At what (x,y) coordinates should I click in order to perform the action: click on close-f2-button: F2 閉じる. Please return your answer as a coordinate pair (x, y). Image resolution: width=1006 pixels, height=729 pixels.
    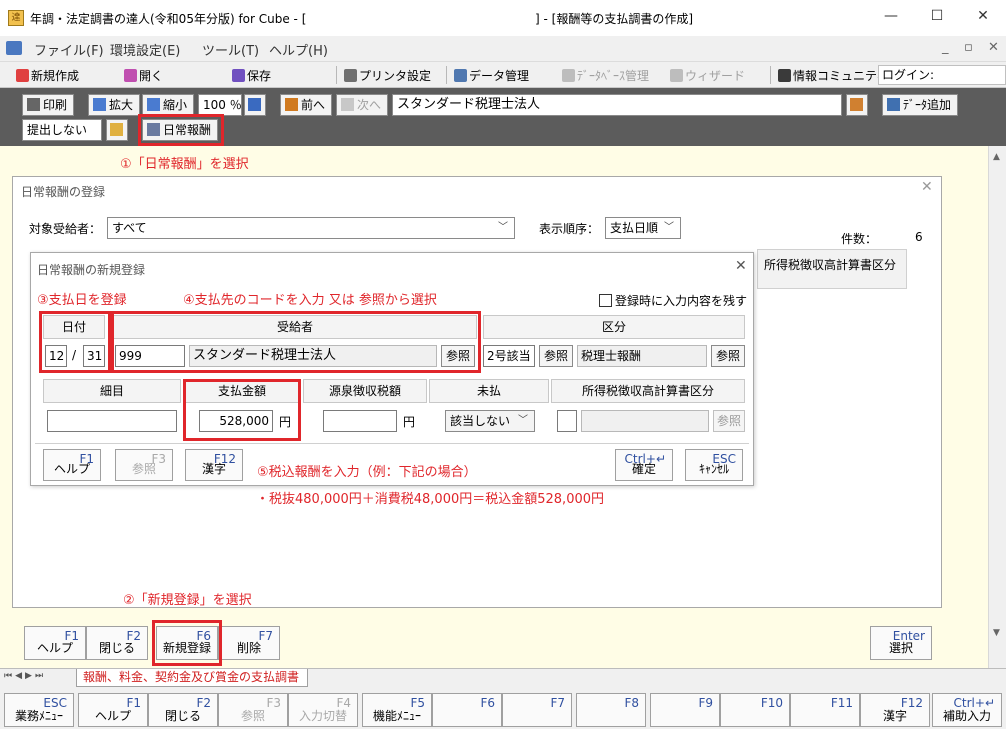
    Looking at the image, I should click on (117, 643).